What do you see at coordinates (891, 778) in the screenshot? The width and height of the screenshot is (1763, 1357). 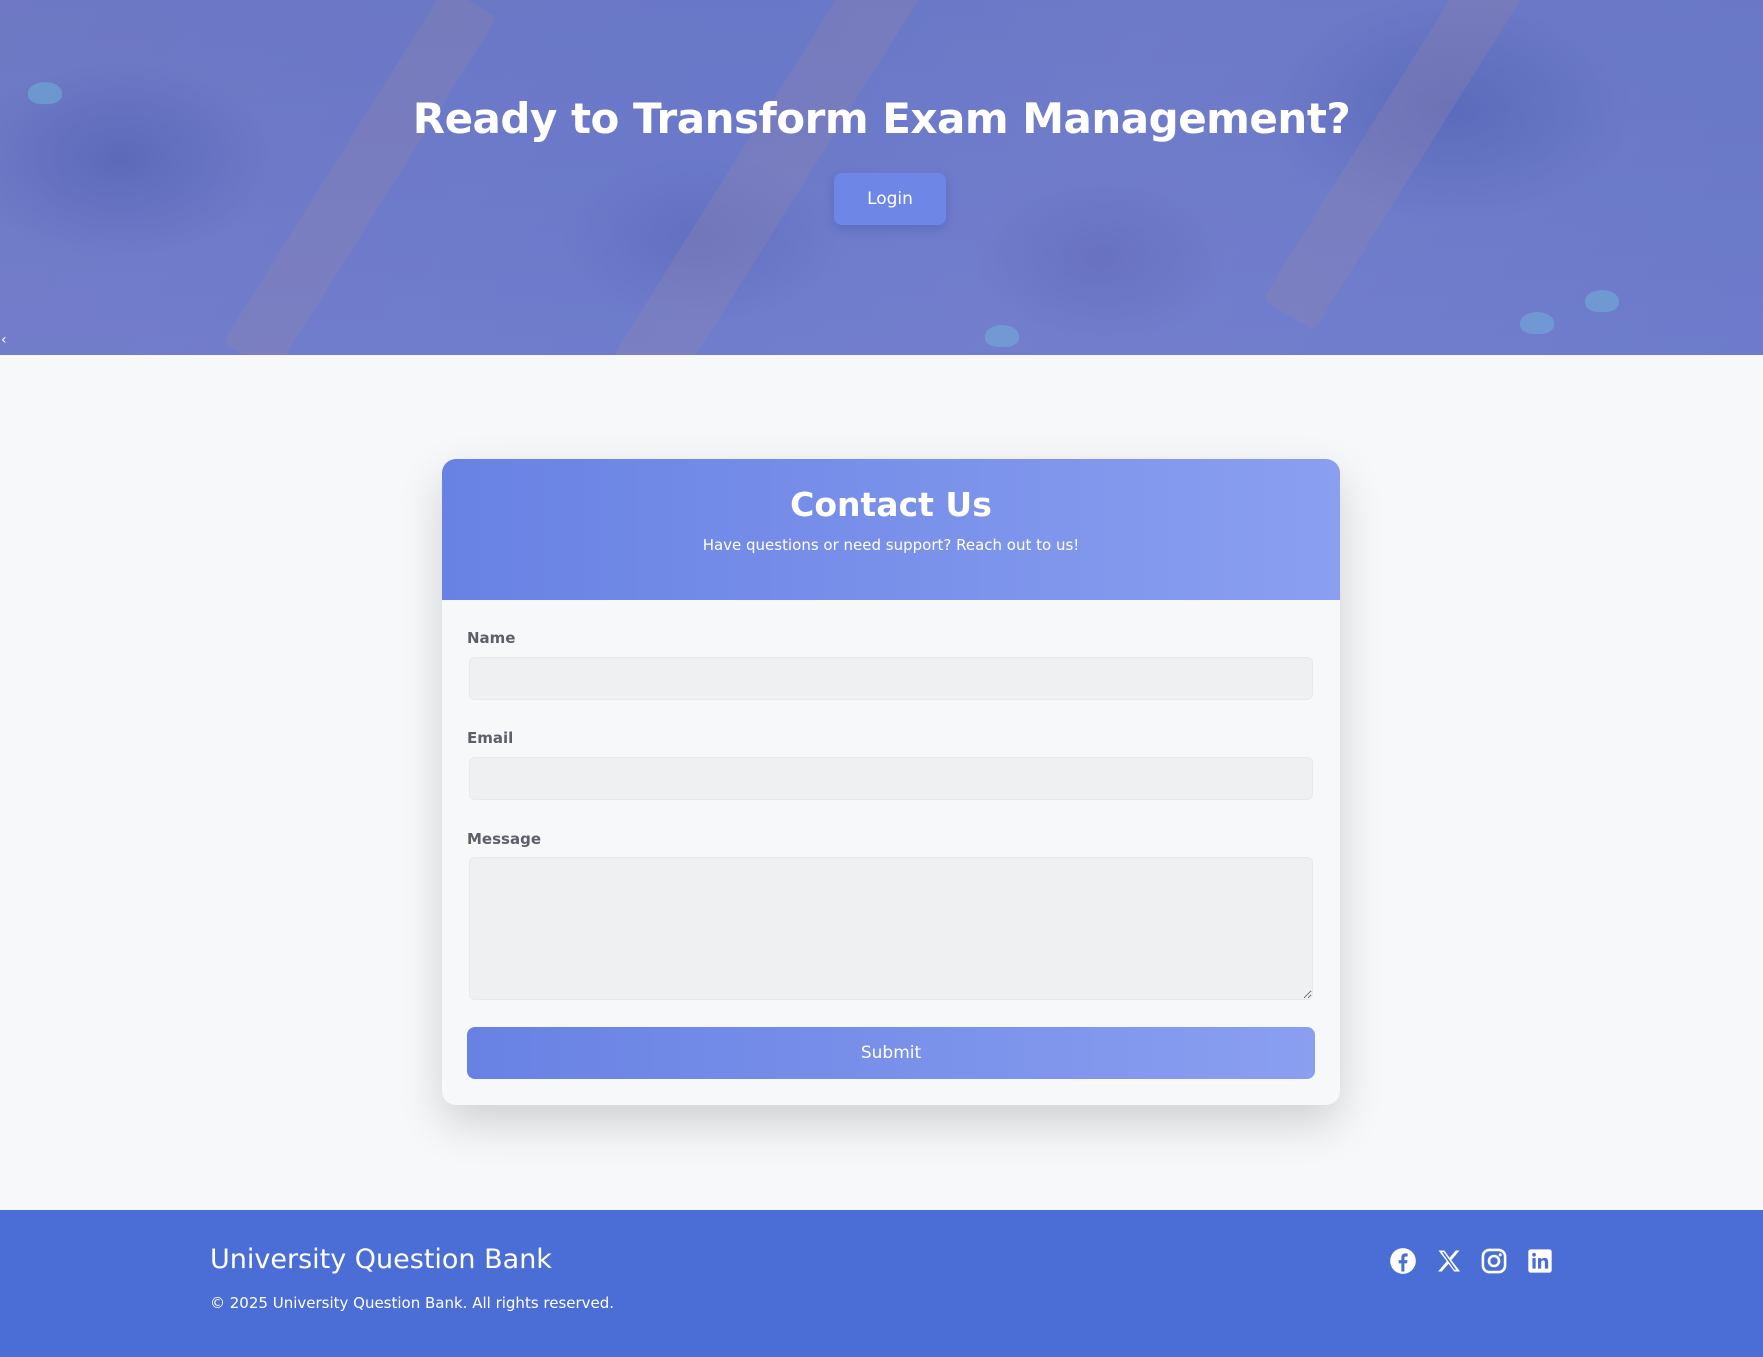 I see `email-field` at bounding box center [891, 778].